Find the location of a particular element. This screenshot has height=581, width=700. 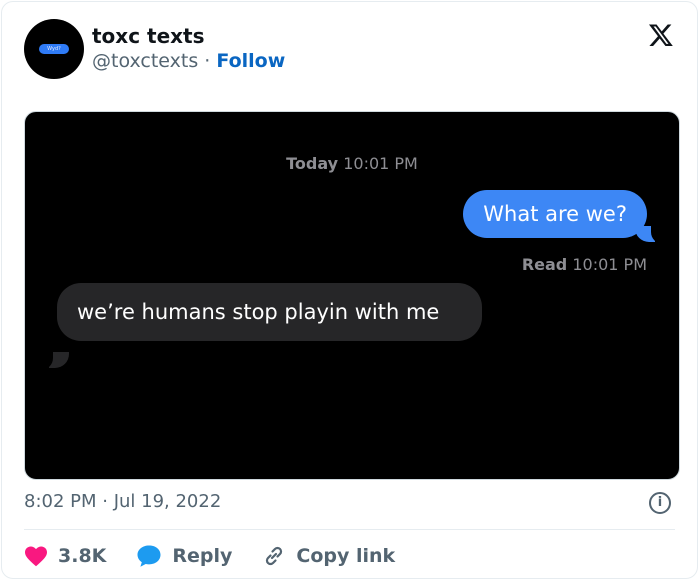

read-label: Read is located at coordinates (544, 264).